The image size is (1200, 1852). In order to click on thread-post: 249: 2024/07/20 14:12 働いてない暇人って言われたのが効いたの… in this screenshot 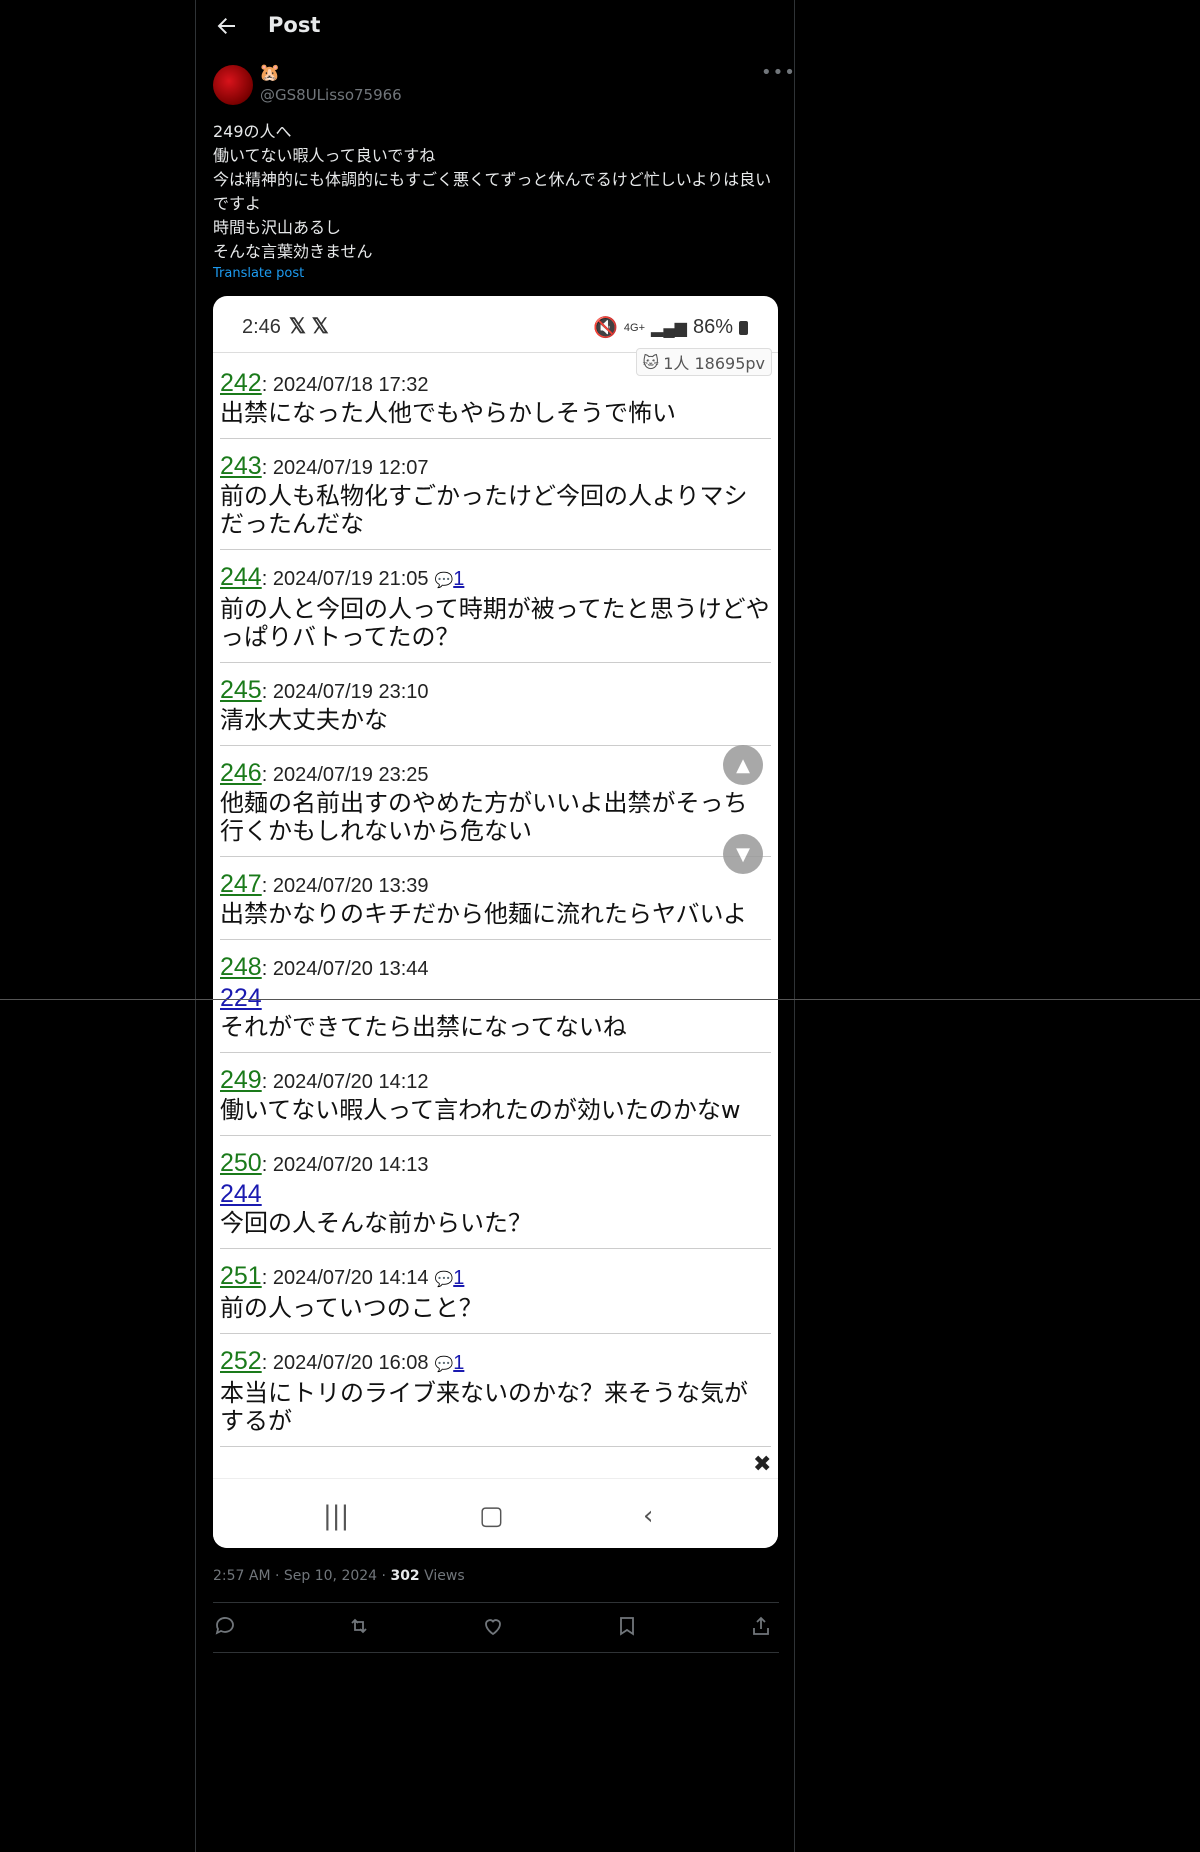, I will do `click(495, 1094)`.